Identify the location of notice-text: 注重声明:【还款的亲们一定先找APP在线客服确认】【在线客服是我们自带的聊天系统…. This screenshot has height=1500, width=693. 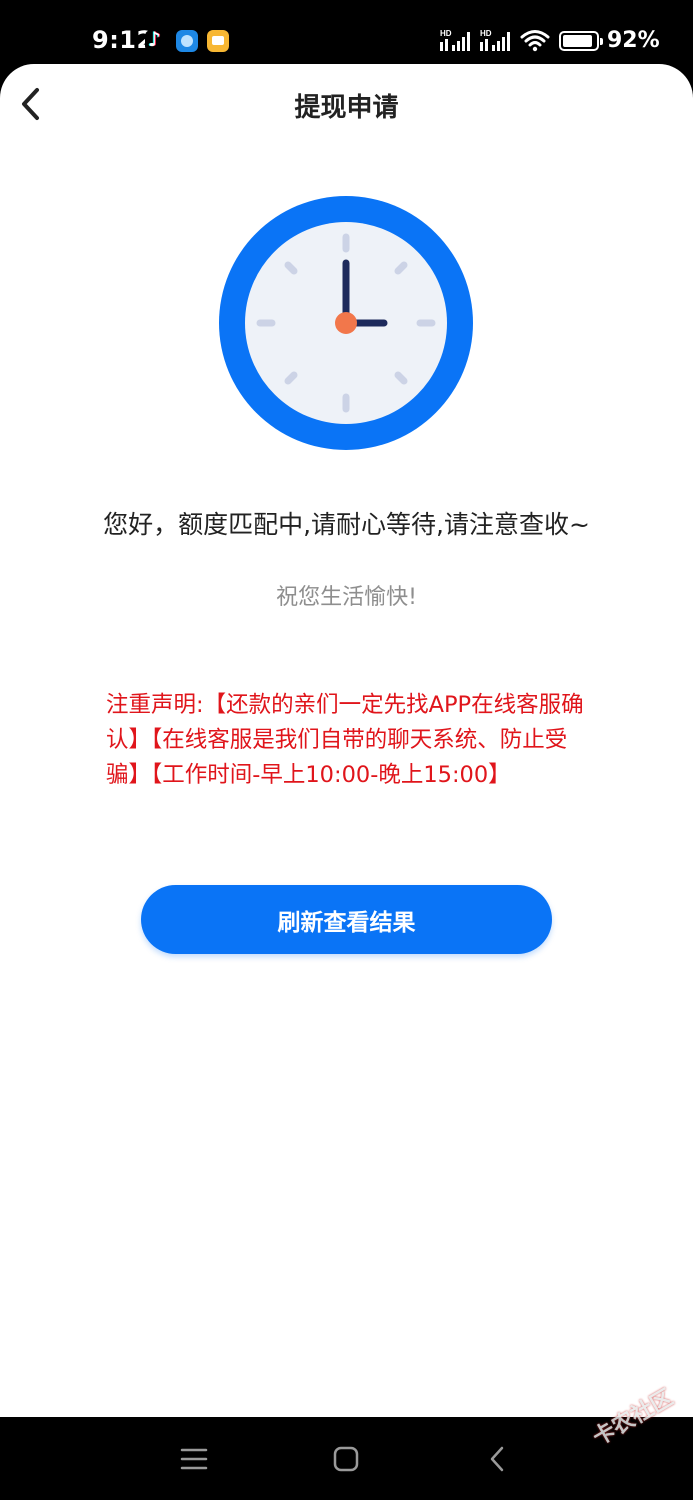
(345, 740).